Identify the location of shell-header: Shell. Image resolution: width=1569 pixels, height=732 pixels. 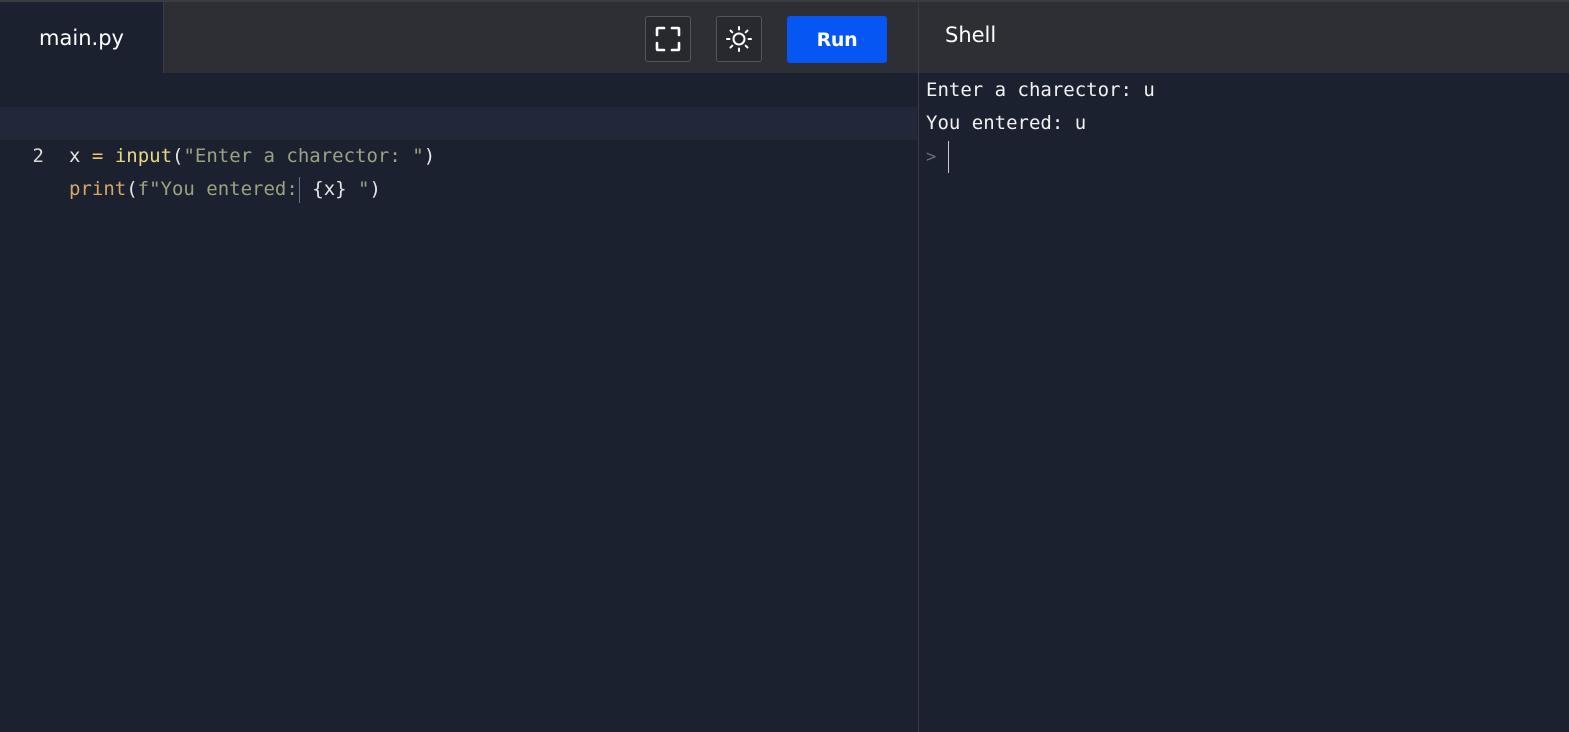
(1243, 38).